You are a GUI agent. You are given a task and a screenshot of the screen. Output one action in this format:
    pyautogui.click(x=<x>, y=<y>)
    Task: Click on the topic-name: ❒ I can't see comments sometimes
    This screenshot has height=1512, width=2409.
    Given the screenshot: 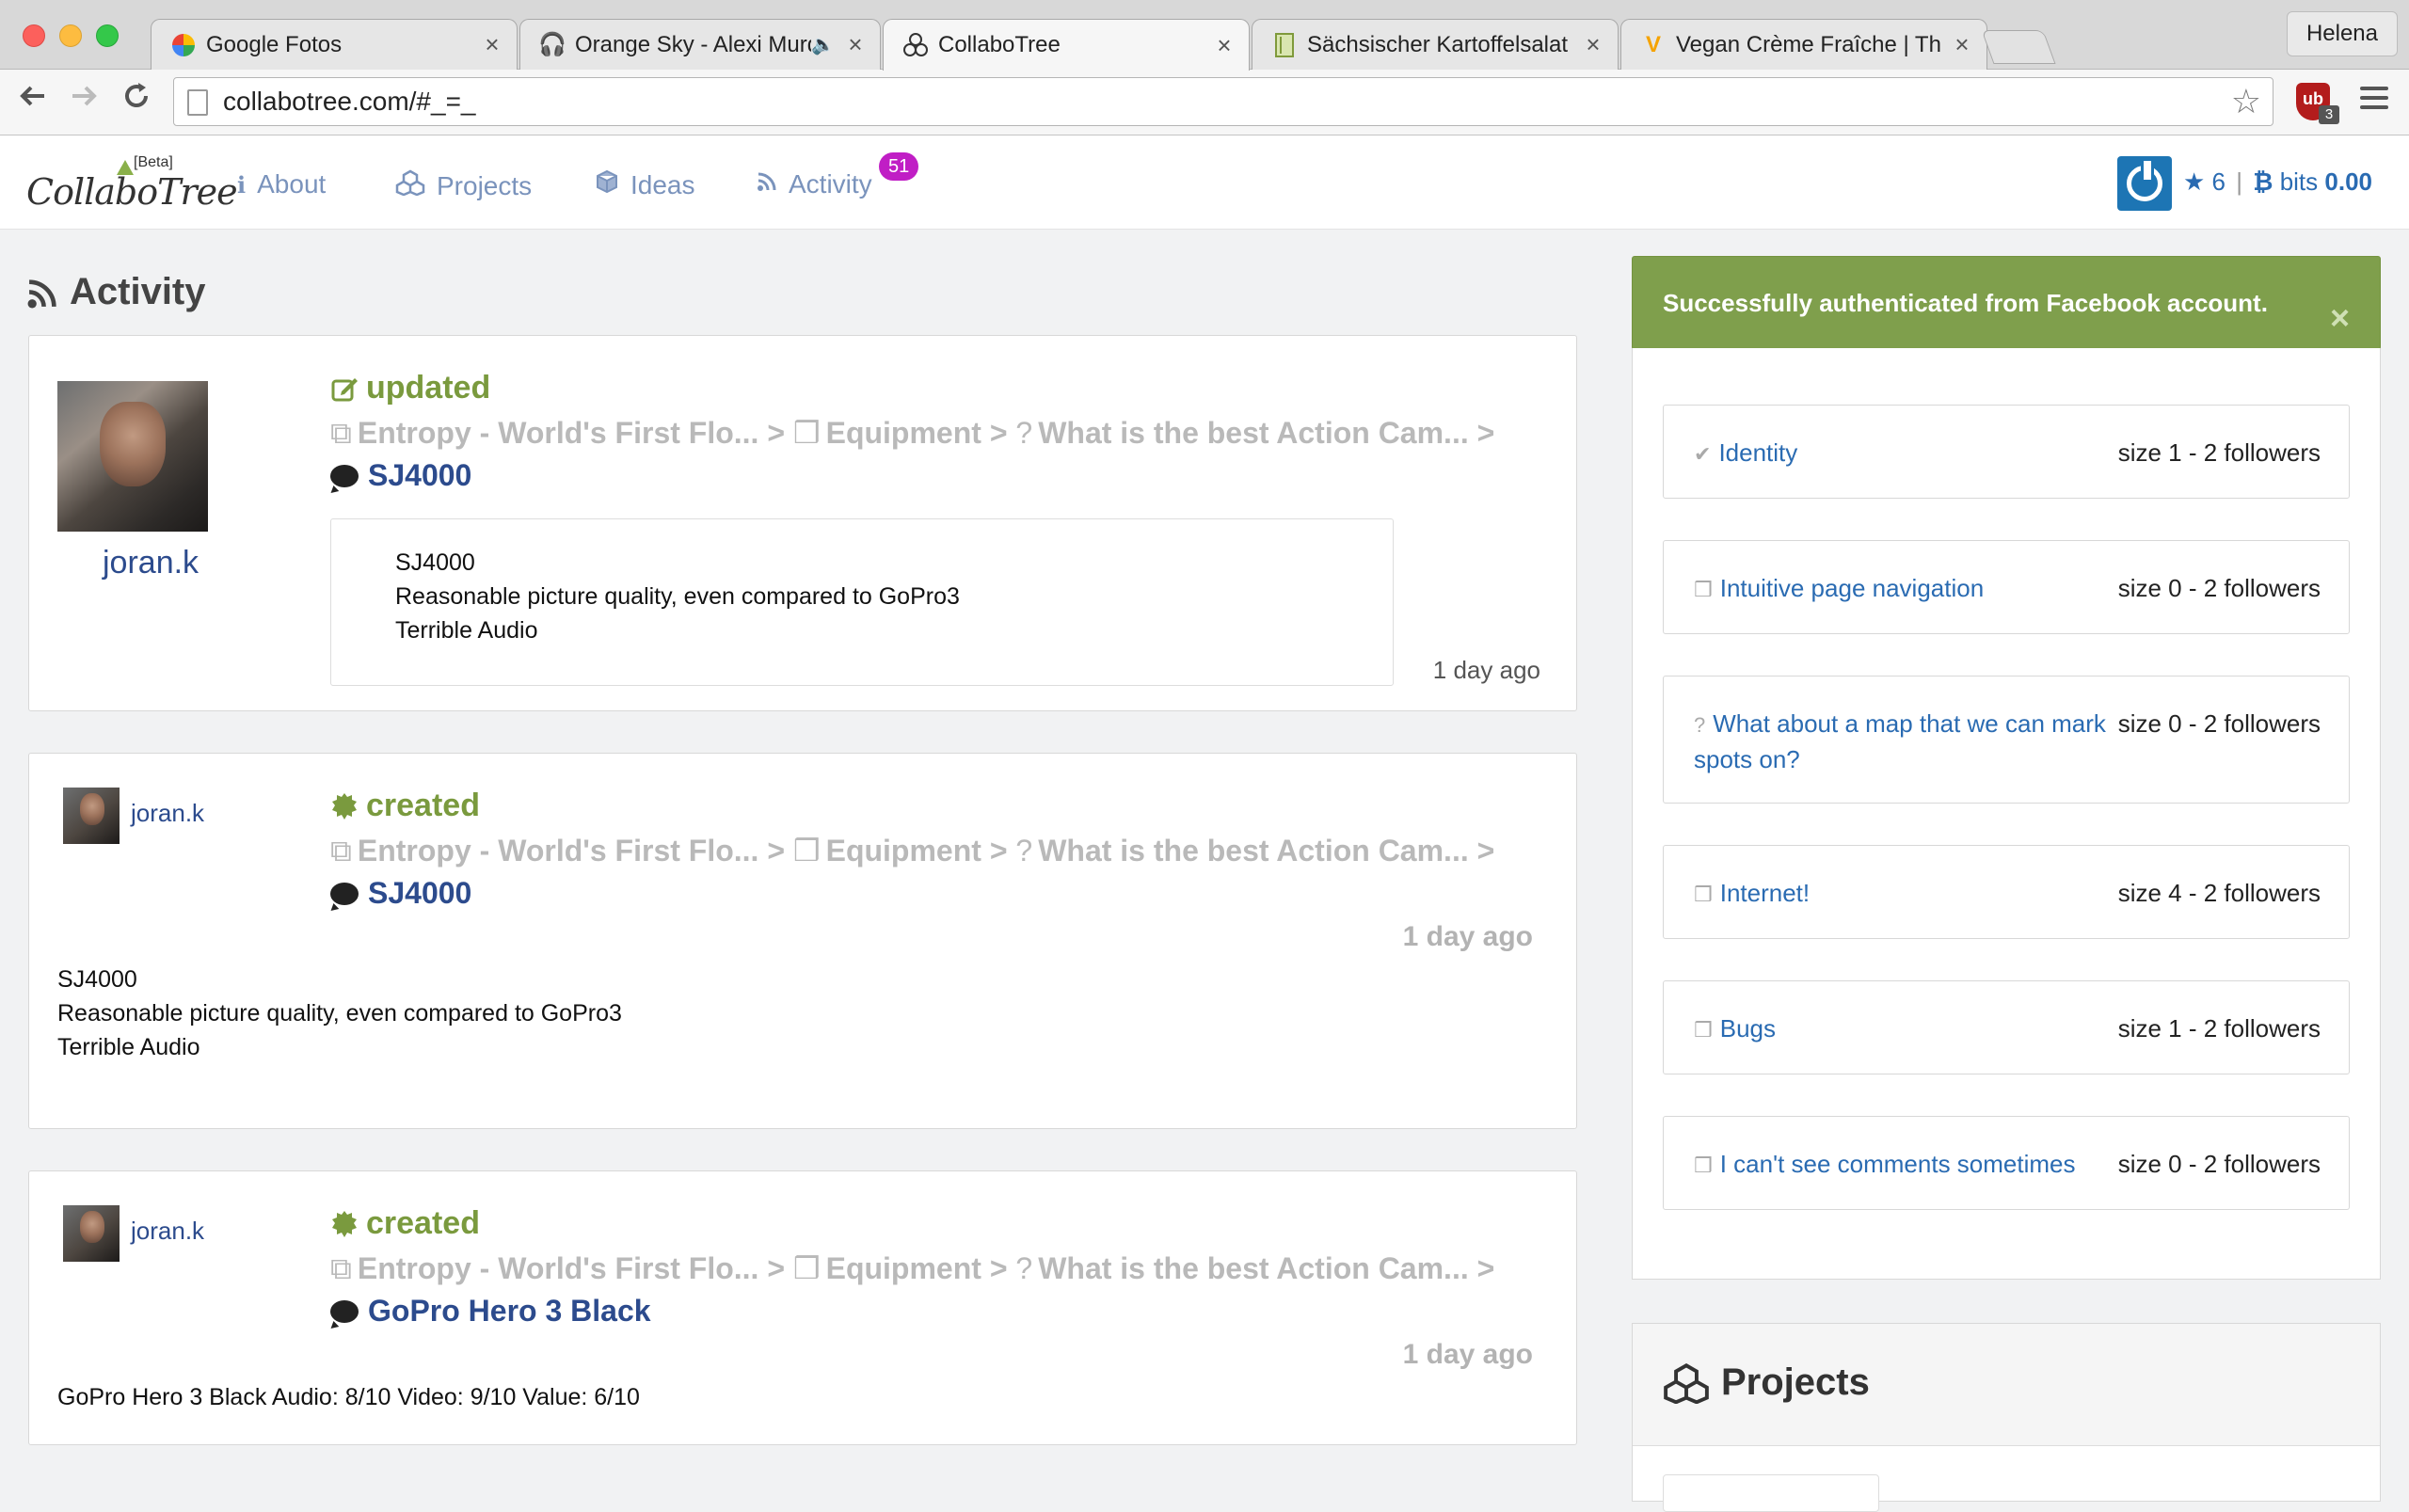 What is the action you would take?
    pyautogui.click(x=1901, y=1165)
    